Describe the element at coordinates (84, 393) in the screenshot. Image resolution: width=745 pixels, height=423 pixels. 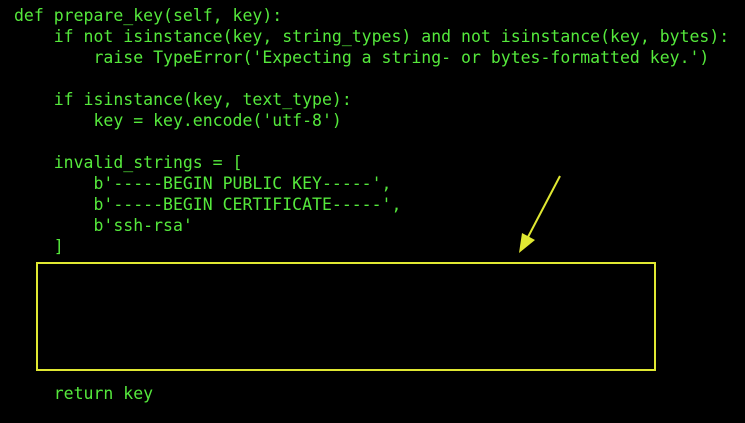
I see `code-line-return-key: return key` at that location.